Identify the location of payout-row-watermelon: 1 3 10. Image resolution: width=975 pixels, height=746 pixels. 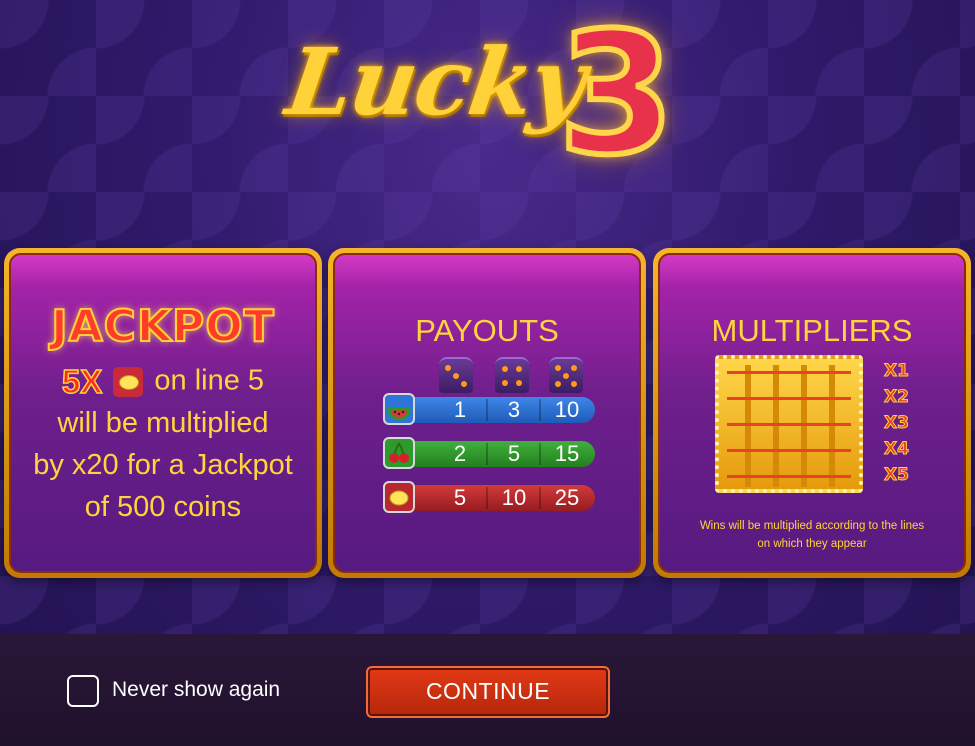
(489, 409).